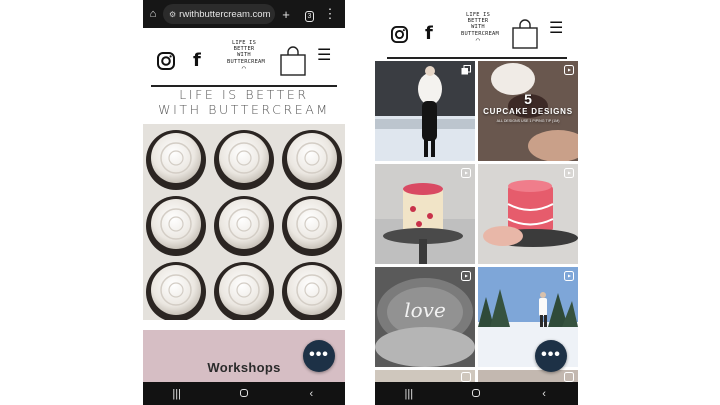 Image resolution: width=720 pixels, height=405 pixels. Describe the element at coordinates (466, 70) in the screenshot. I see `carousel-icon` at that location.